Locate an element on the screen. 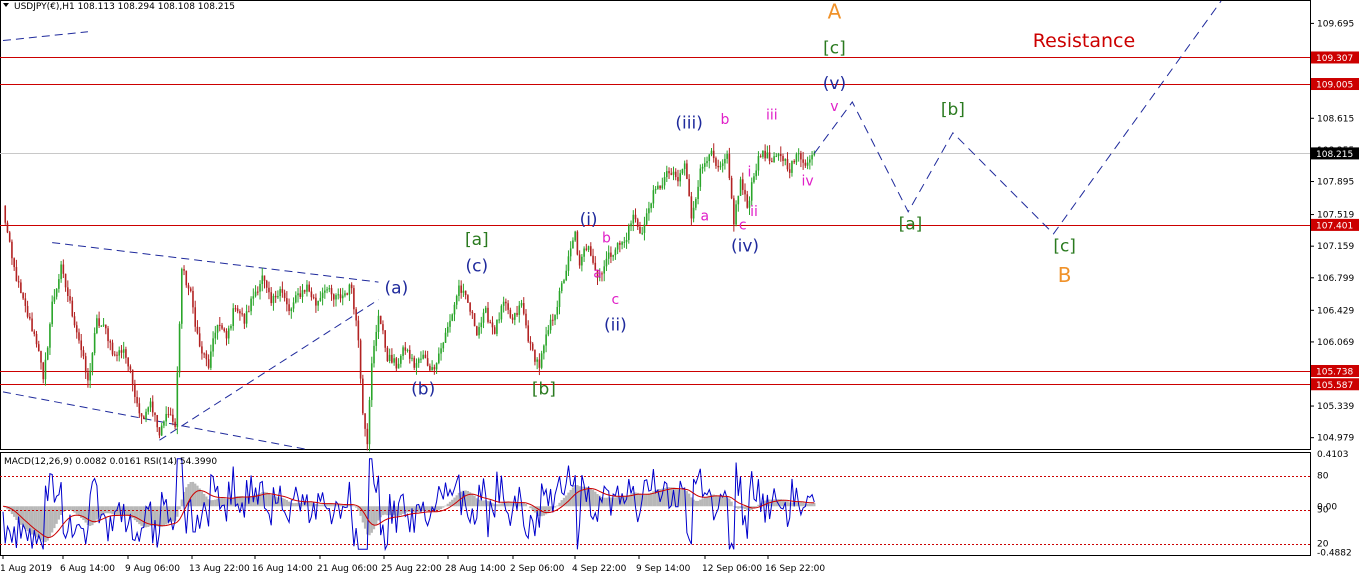 This screenshot has height=581, width=1361. wave-label: b is located at coordinates (606, 239).